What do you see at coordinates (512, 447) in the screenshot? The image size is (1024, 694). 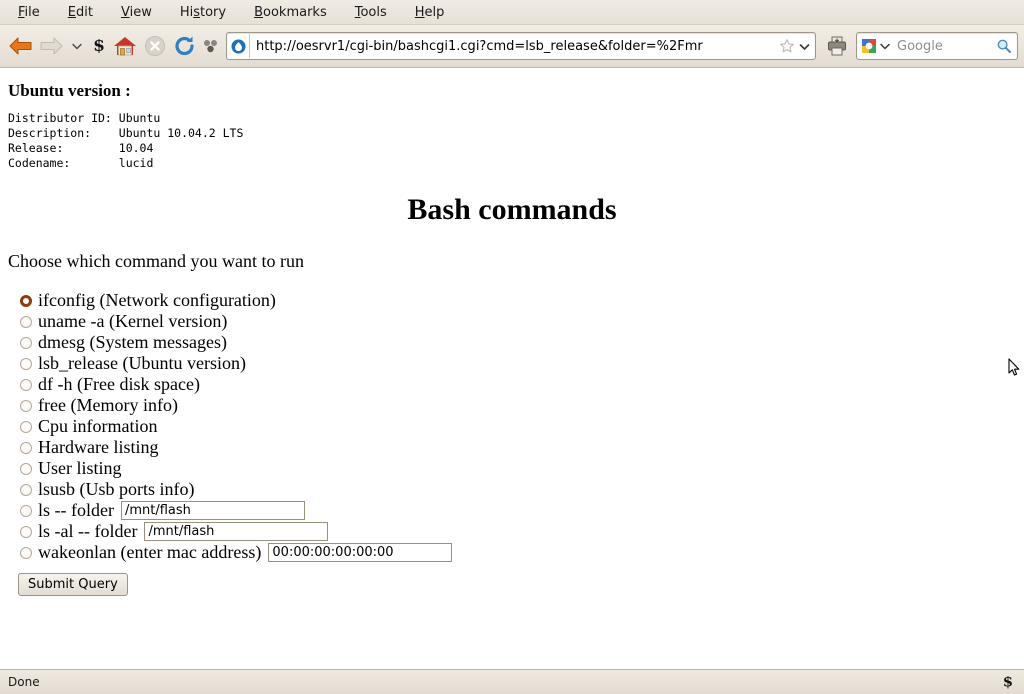 I see `option-row-hardware: Hardware listing` at bounding box center [512, 447].